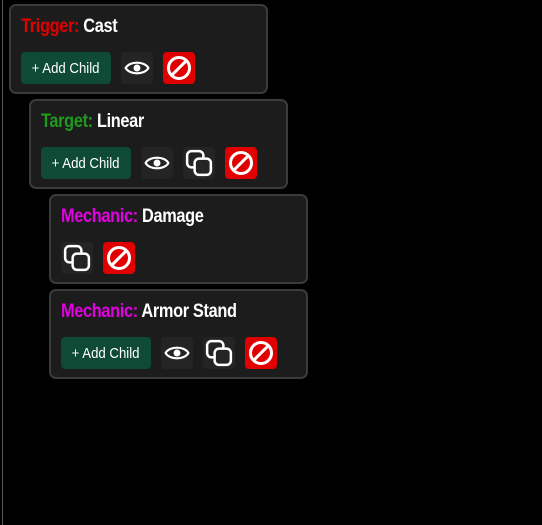 Image resolution: width=542 pixels, height=525 pixels. I want to click on node-title: Mechanic: Damage, so click(132, 217).